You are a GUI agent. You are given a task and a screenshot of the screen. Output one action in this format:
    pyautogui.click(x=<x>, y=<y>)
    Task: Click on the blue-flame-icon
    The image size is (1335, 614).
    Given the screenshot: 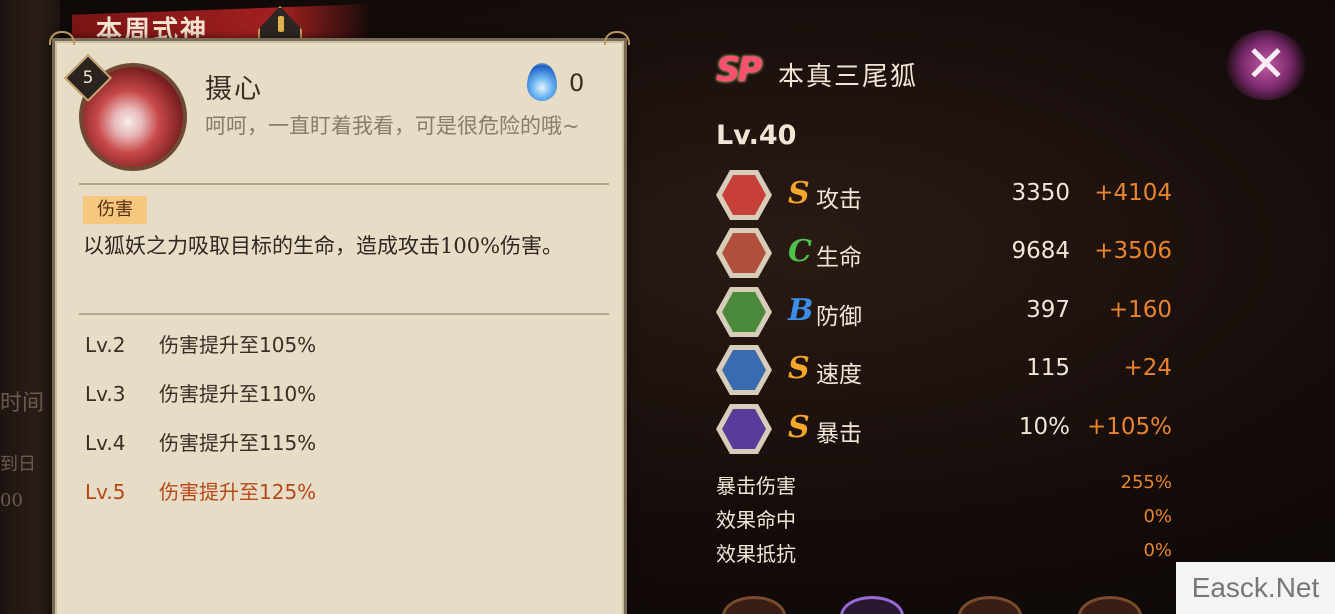 What is the action you would take?
    pyautogui.click(x=542, y=82)
    